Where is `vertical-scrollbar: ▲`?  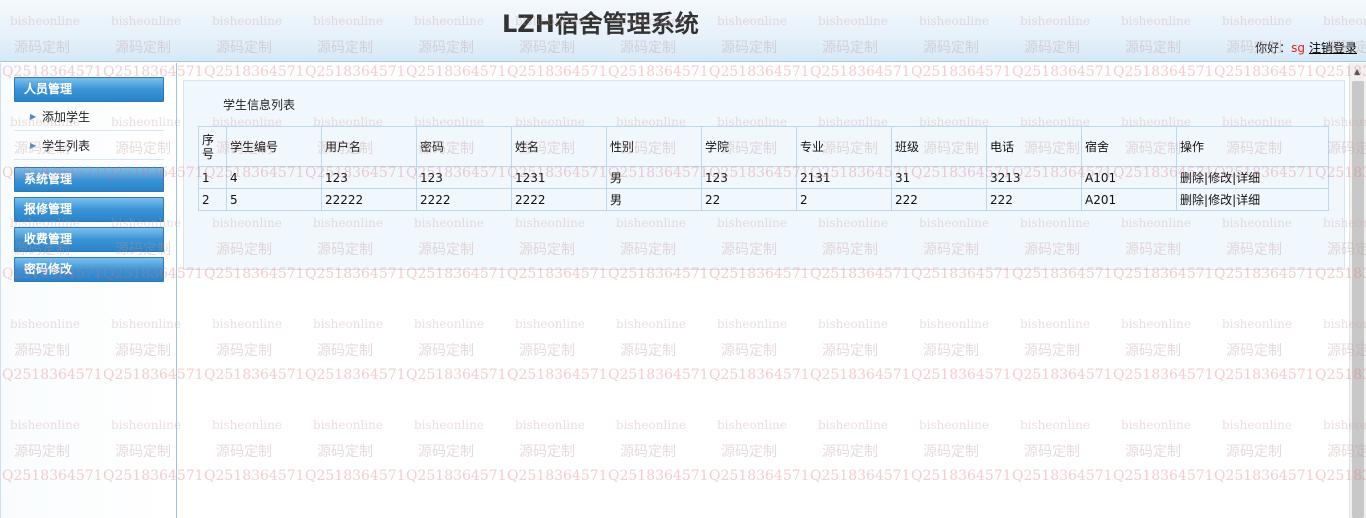
vertical-scrollbar: ▲ is located at coordinates (1357, 290).